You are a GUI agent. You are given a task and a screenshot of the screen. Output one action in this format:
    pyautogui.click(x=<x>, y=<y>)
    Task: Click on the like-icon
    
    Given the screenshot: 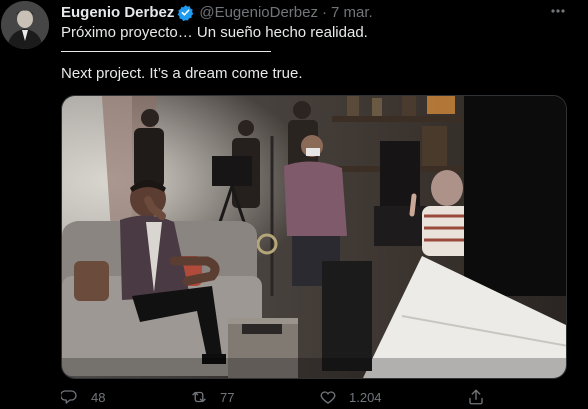 What is the action you would take?
    pyautogui.click(x=328, y=397)
    